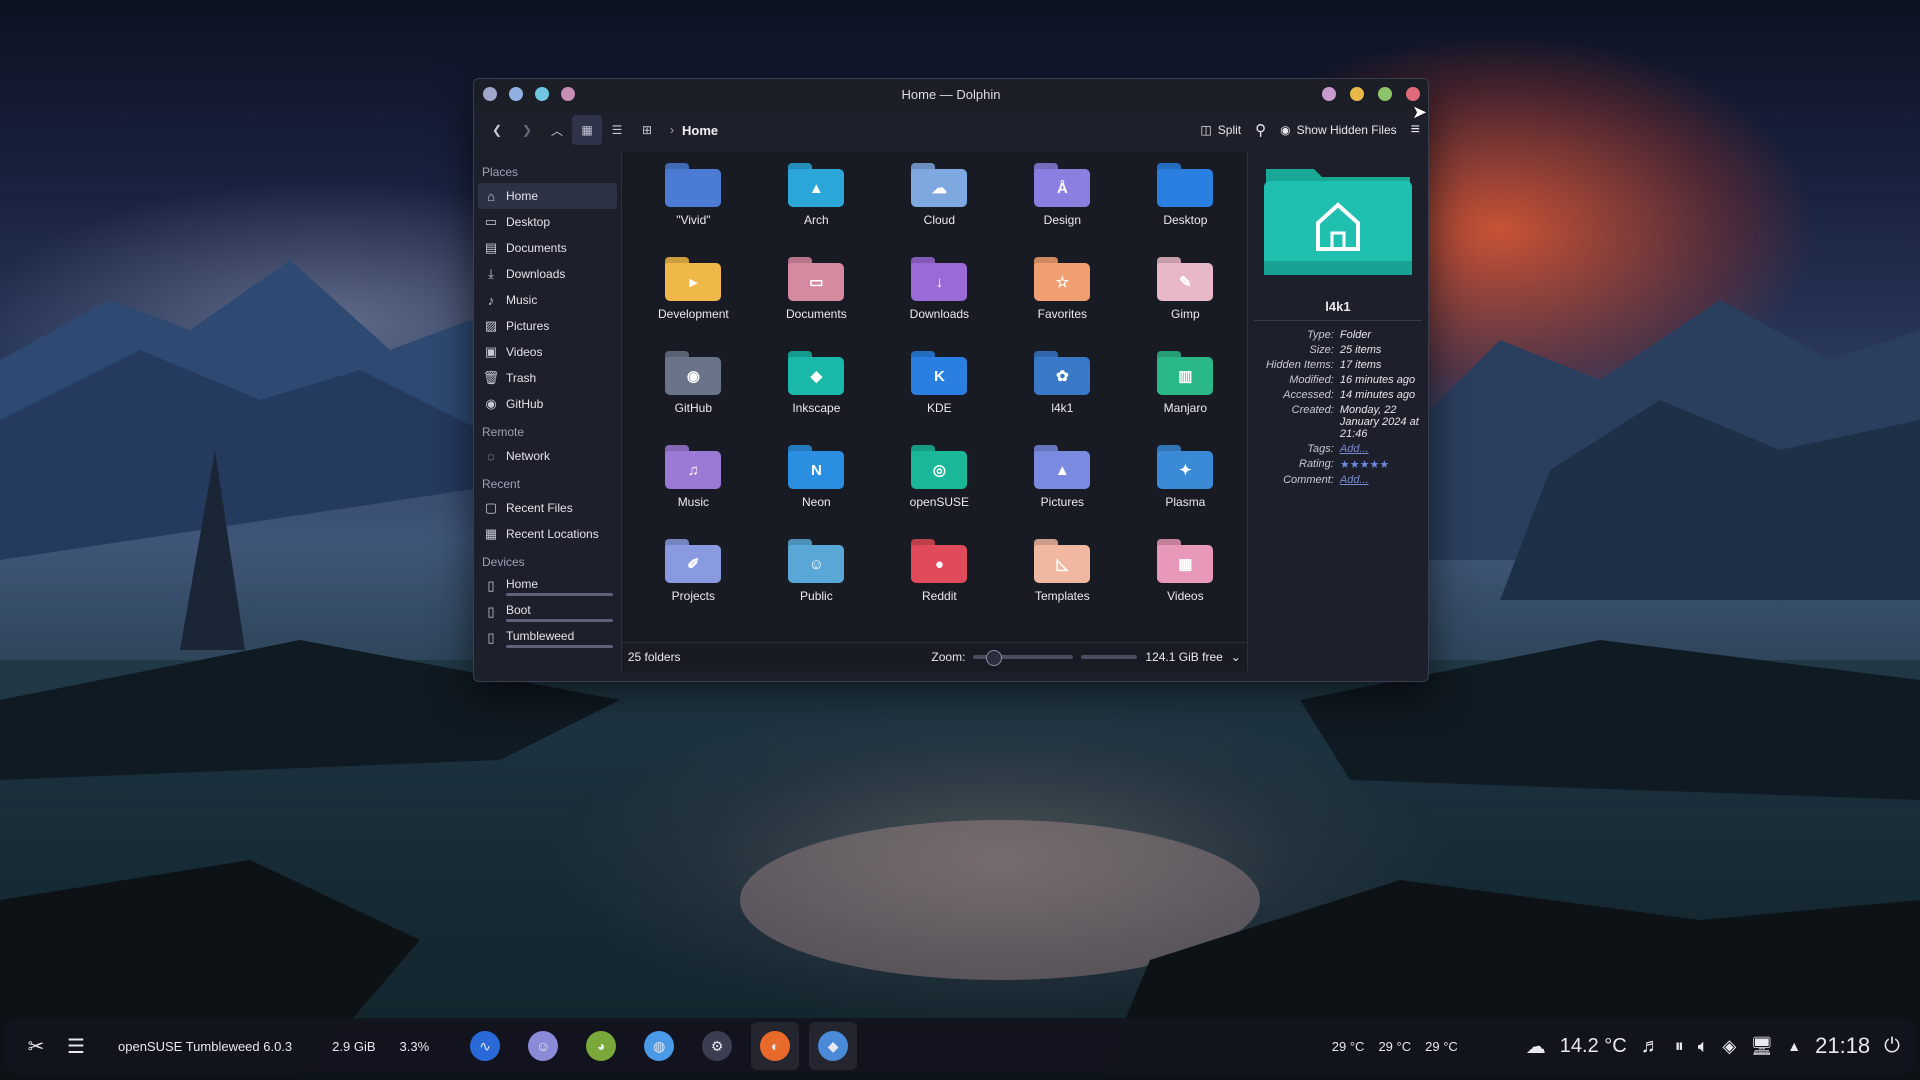 This screenshot has width=1920, height=1080. Describe the element at coordinates (547, 534) in the screenshot. I see `recent-item-recent-locations: ▦ Recent Locations` at that location.